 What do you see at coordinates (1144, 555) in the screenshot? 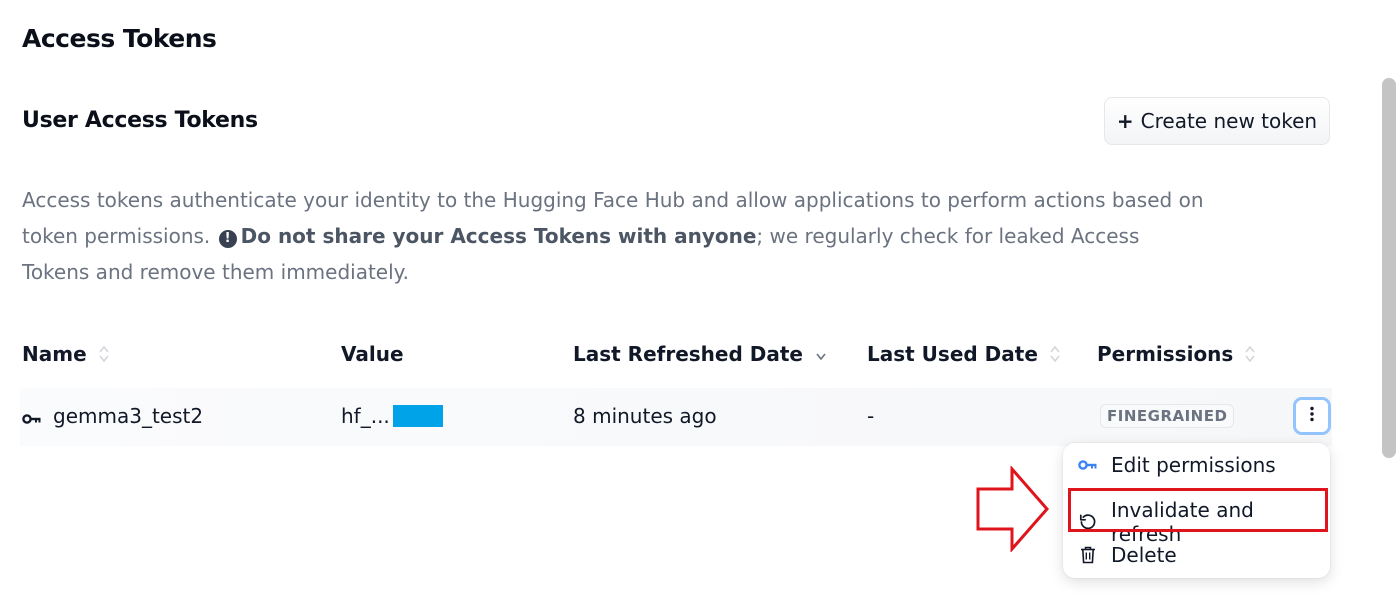
I see `menu-item-label: Delete` at bounding box center [1144, 555].